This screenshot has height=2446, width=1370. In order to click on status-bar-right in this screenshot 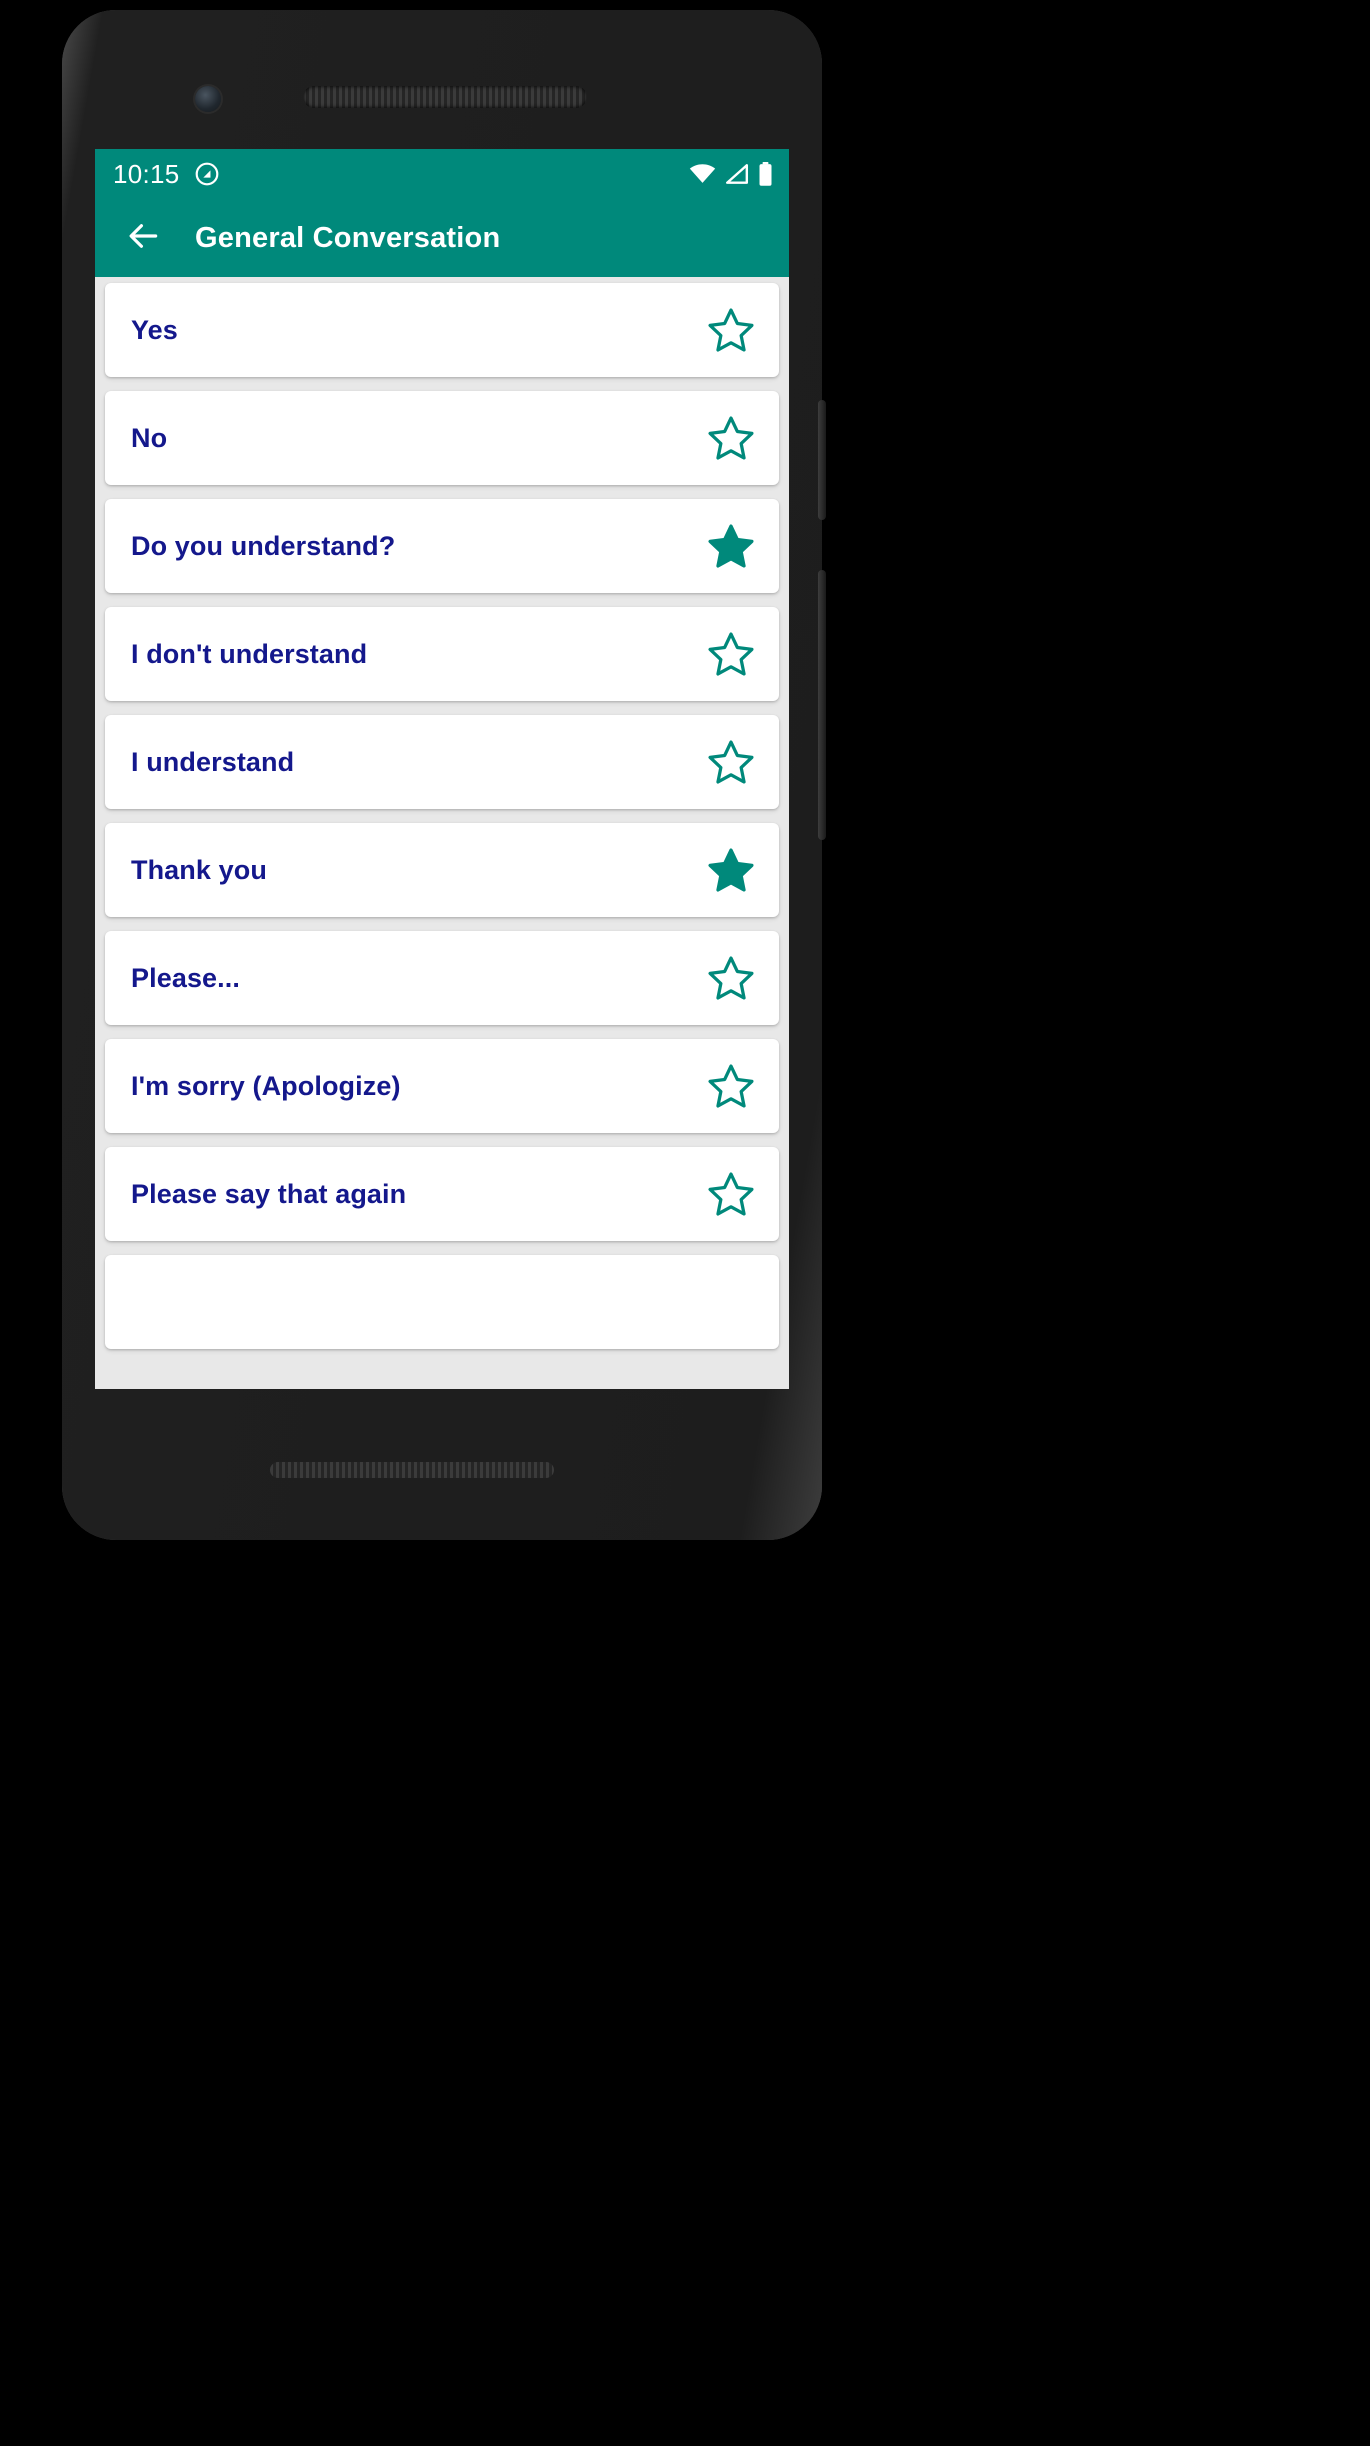, I will do `click(731, 174)`.